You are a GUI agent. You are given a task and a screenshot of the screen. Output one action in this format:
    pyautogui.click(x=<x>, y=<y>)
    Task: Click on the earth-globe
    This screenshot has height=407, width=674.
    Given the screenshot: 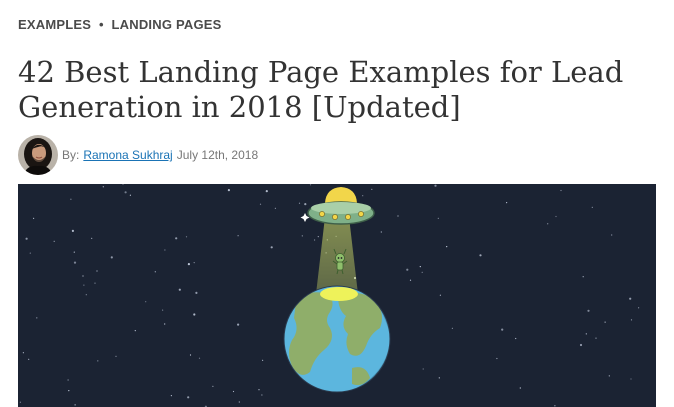 What is the action you would take?
    pyautogui.click(x=337, y=339)
    